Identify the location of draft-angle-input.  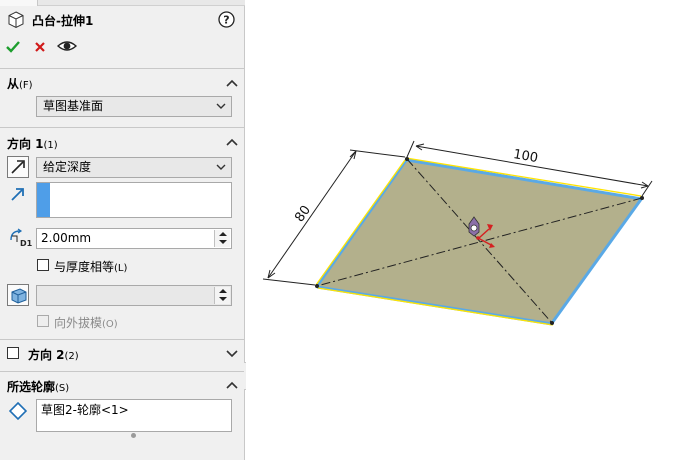
(134, 295).